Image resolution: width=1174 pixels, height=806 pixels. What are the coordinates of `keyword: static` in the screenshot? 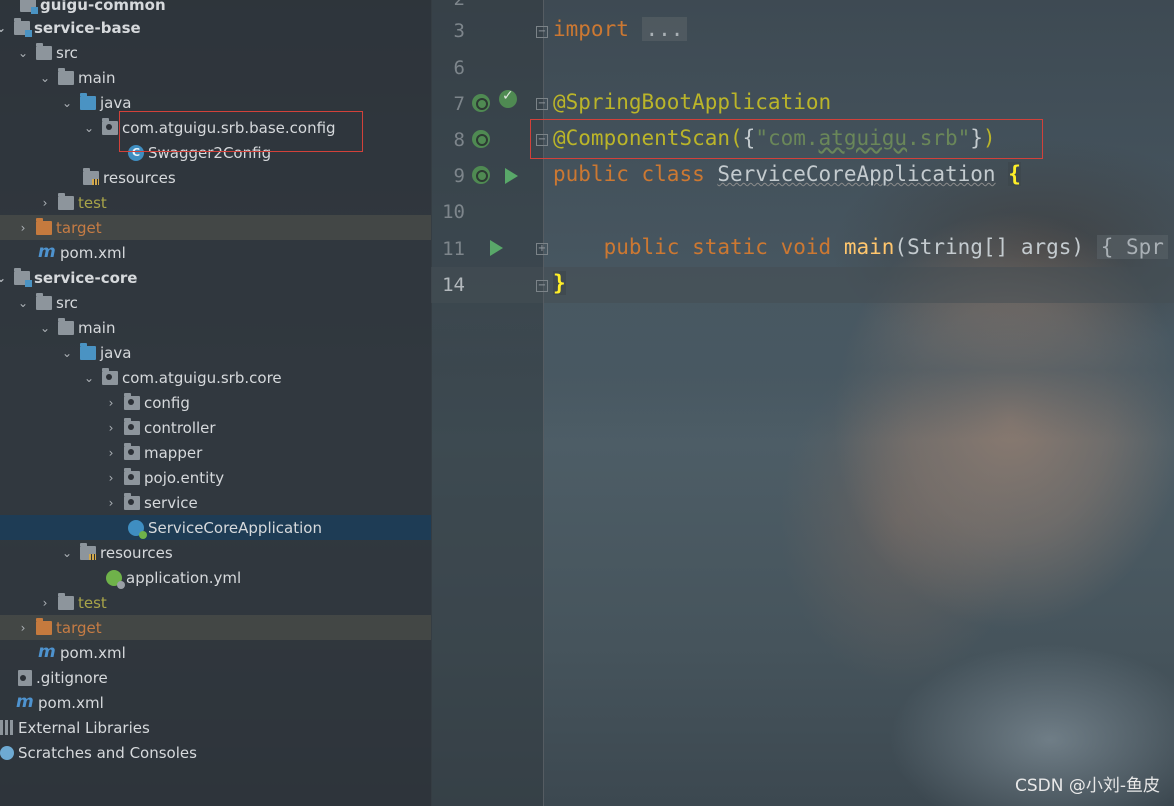 It's located at (730, 247).